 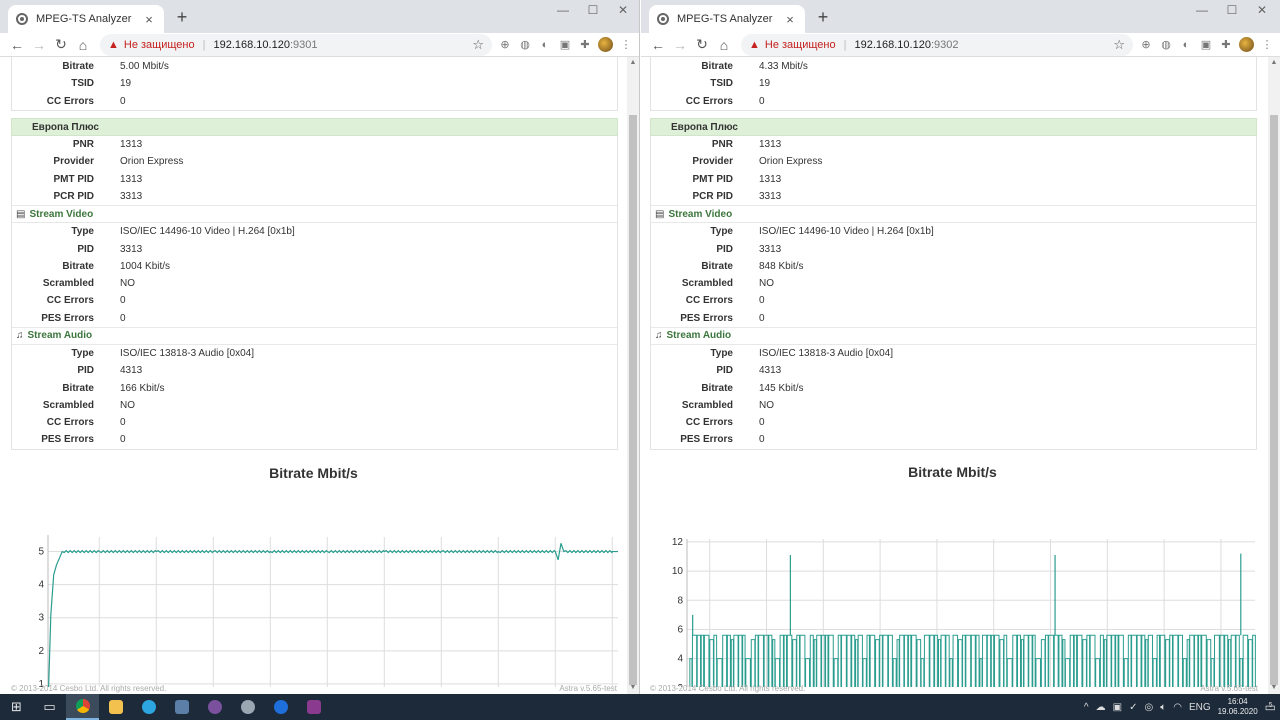 I want to click on file-explorer-icon, so click(x=115, y=707).